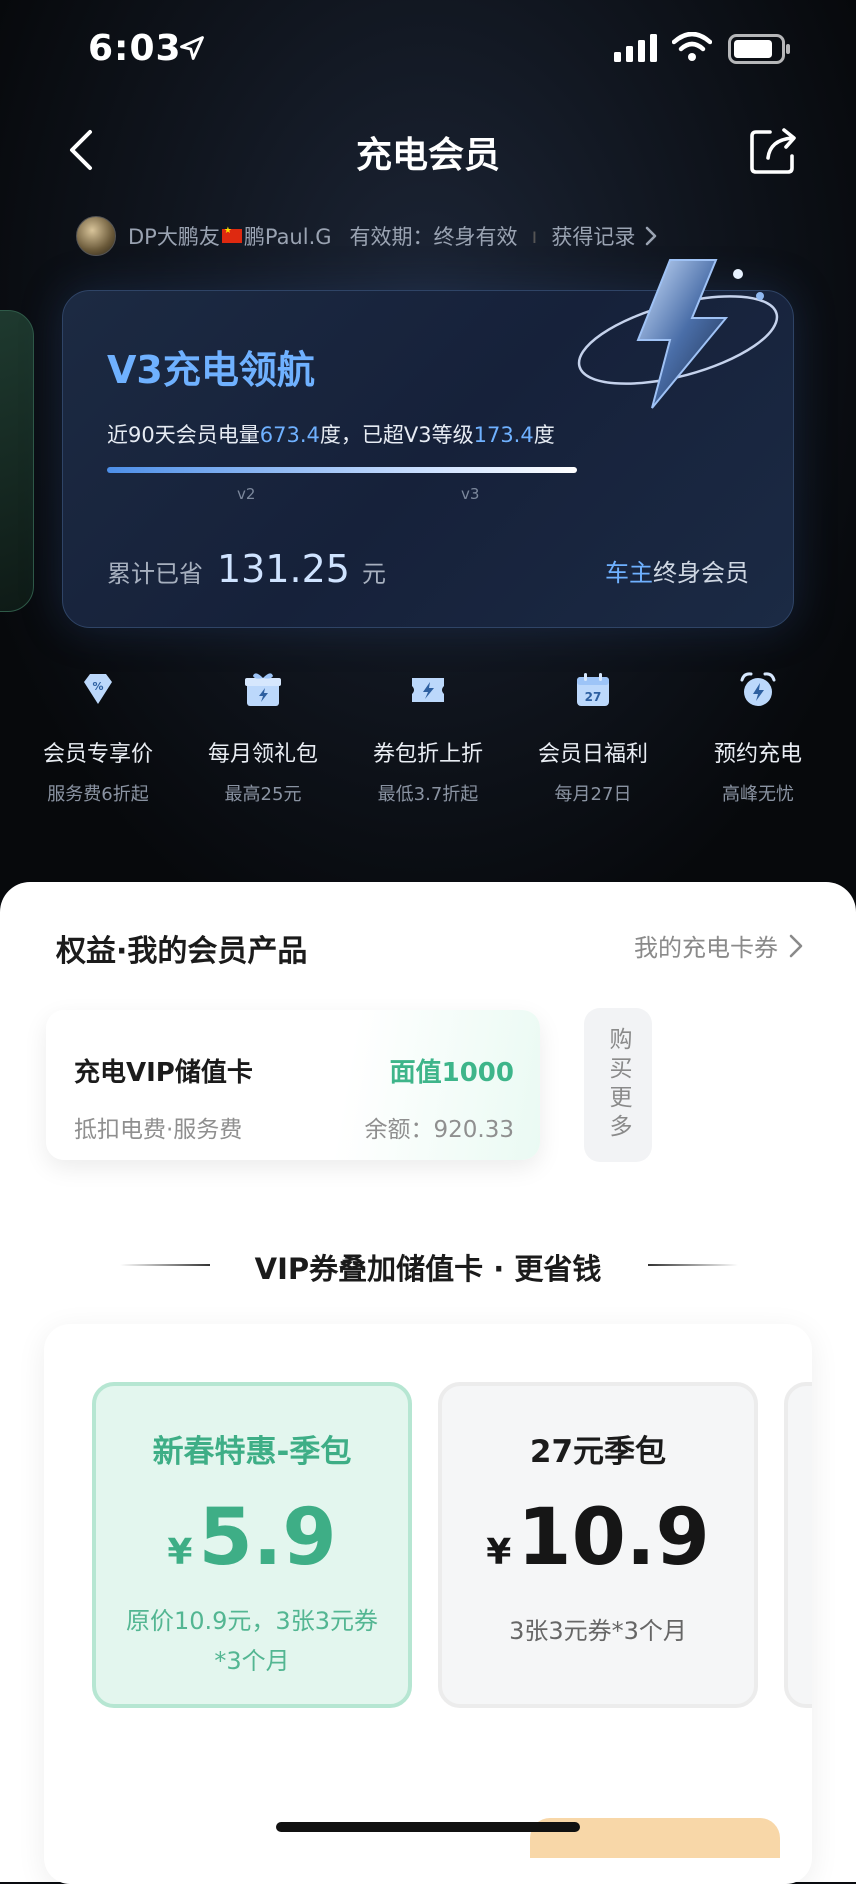 Image resolution: width=856 pixels, height=1884 pixels. Describe the element at coordinates (155, 574) in the screenshot. I see `saved-label: 累计已省` at that location.